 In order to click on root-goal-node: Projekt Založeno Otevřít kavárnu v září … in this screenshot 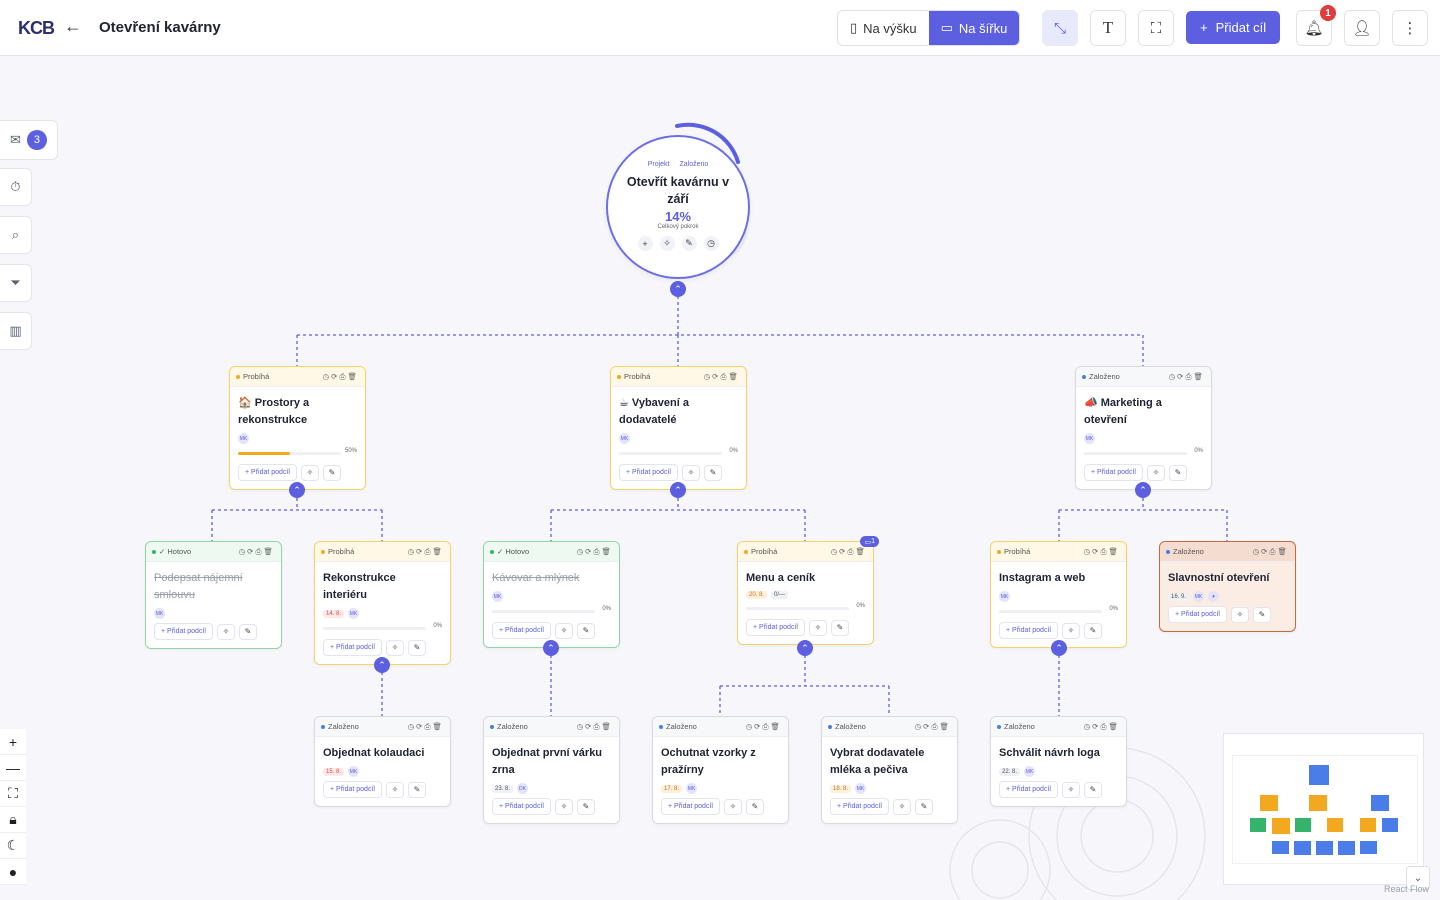, I will do `click(678, 207)`.